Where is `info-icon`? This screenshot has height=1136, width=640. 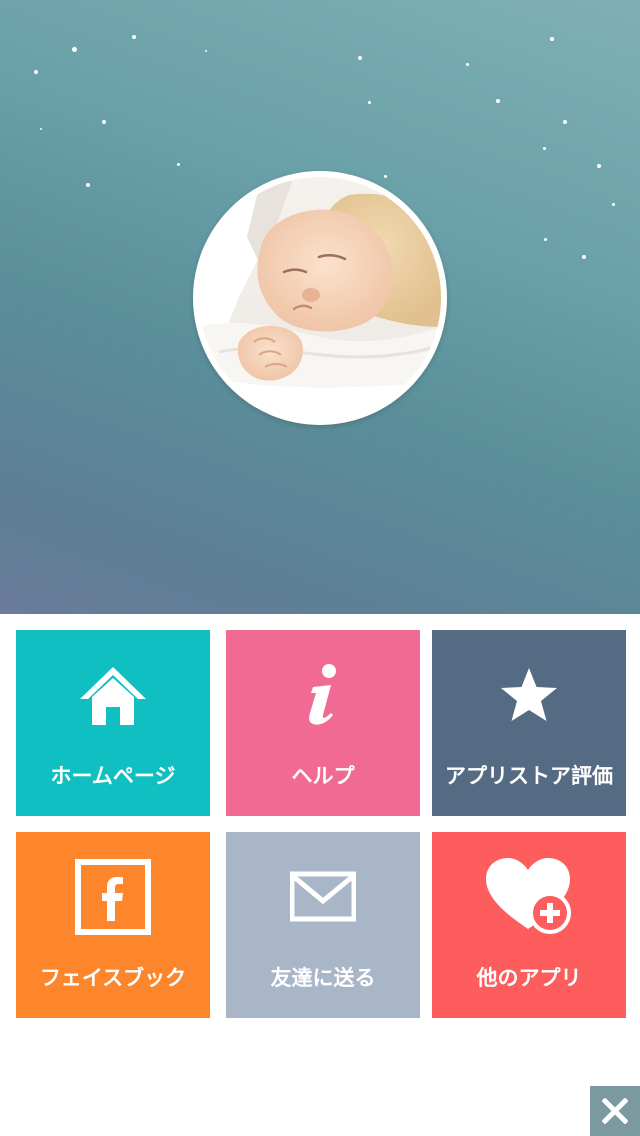 info-icon is located at coordinates (323, 695).